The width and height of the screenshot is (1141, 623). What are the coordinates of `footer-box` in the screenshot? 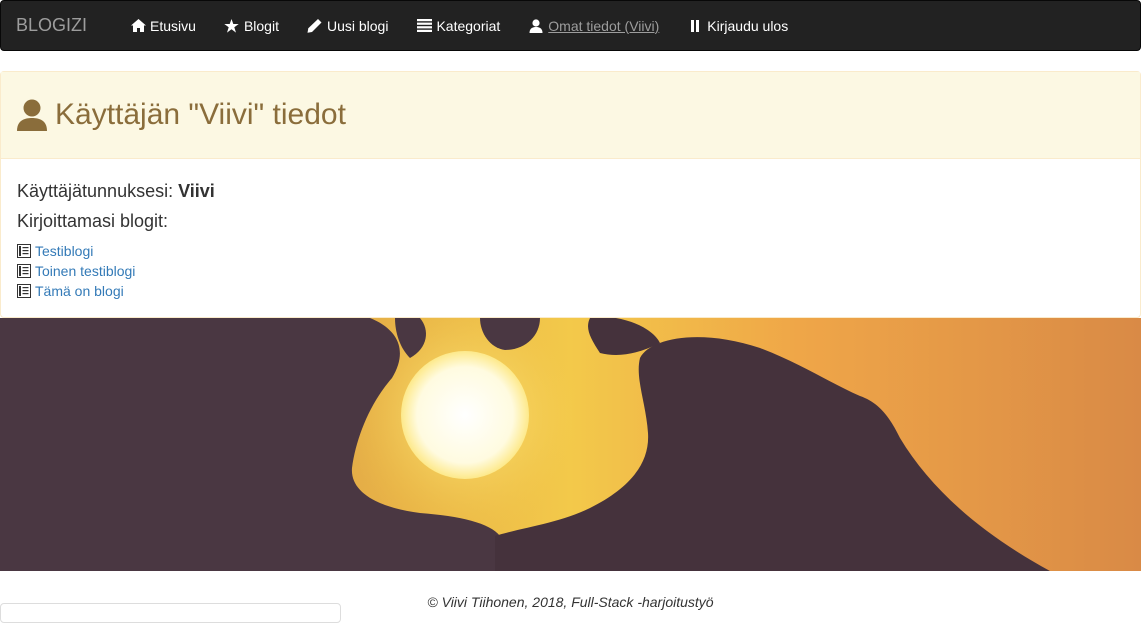 It's located at (170, 613).